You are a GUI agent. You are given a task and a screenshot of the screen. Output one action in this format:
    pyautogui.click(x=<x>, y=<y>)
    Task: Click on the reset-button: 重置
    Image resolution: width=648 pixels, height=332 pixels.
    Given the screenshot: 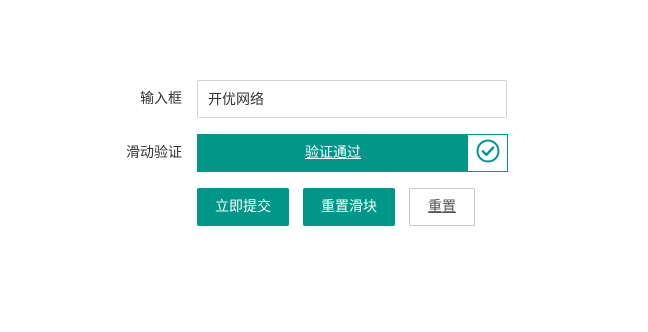 What is the action you would take?
    pyautogui.click(x=442, y=207)
    